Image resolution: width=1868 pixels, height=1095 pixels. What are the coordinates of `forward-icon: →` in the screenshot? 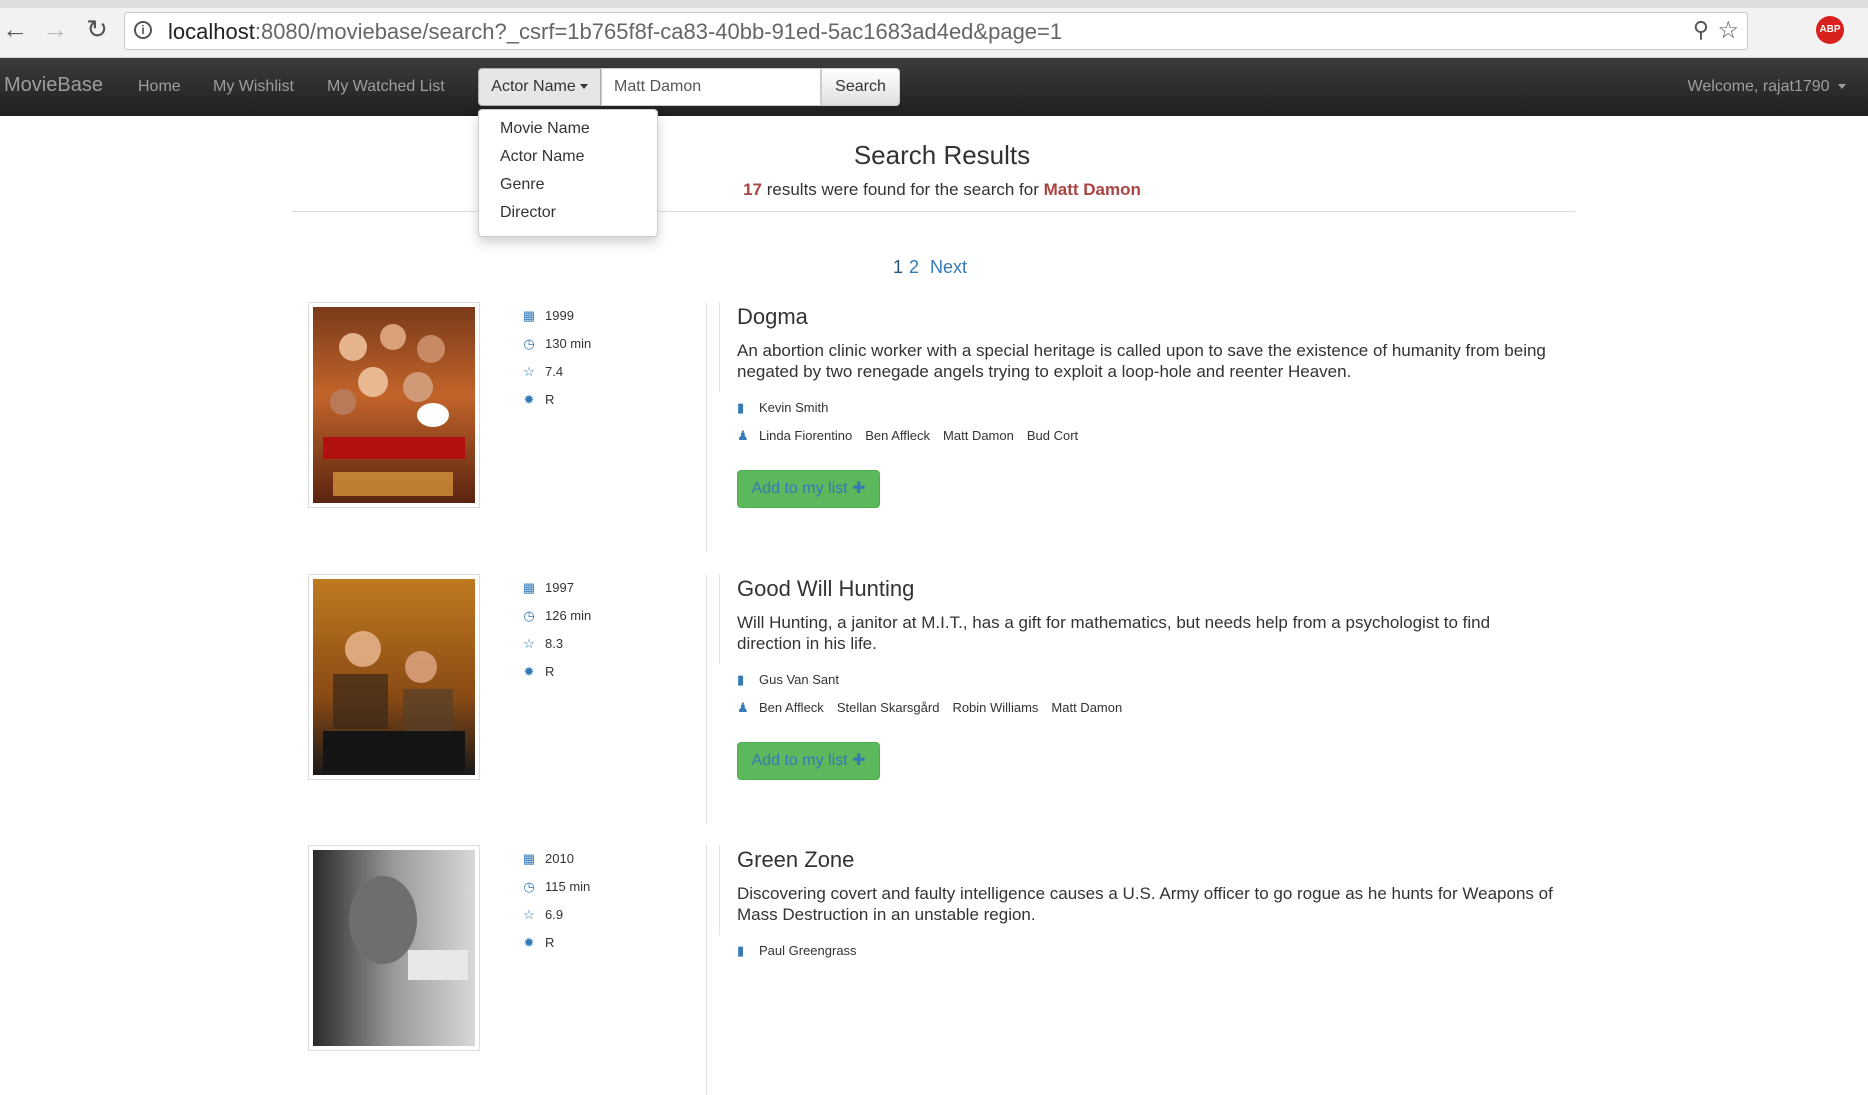 It's located at (55, 29).